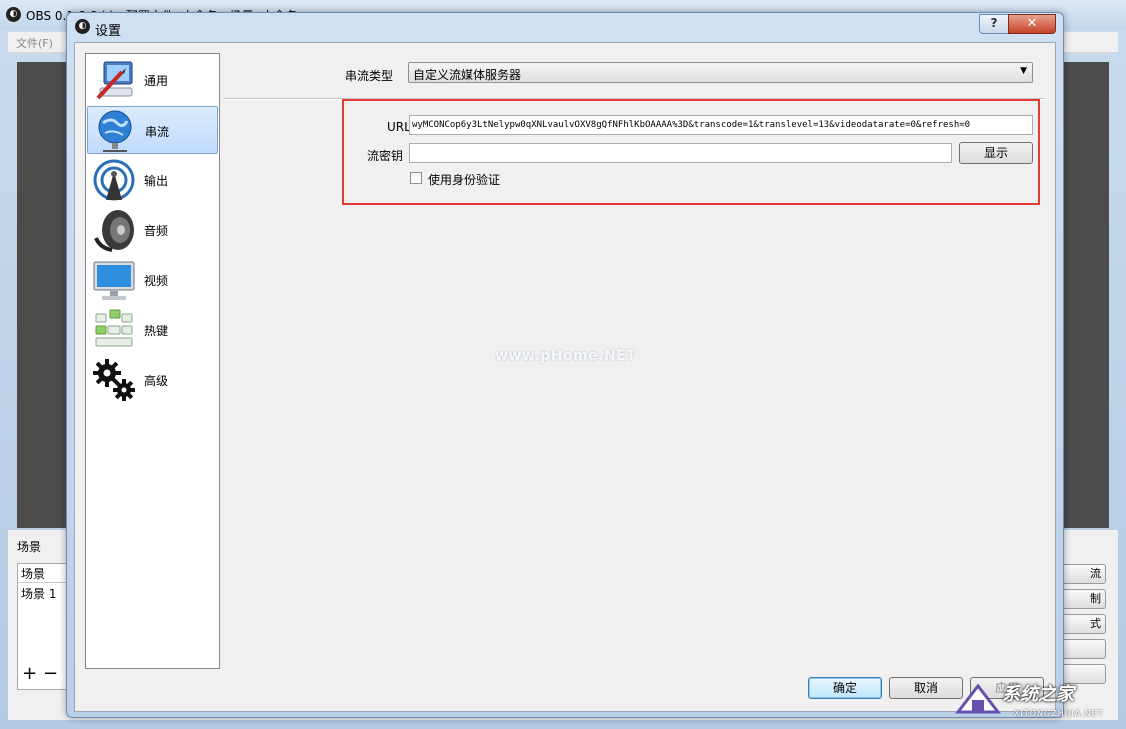 The width and height of the screenshot is (1126, 729). Describe the element at coordinates (114, 231) in the screenshot. I see `speaker-icon` at that location.